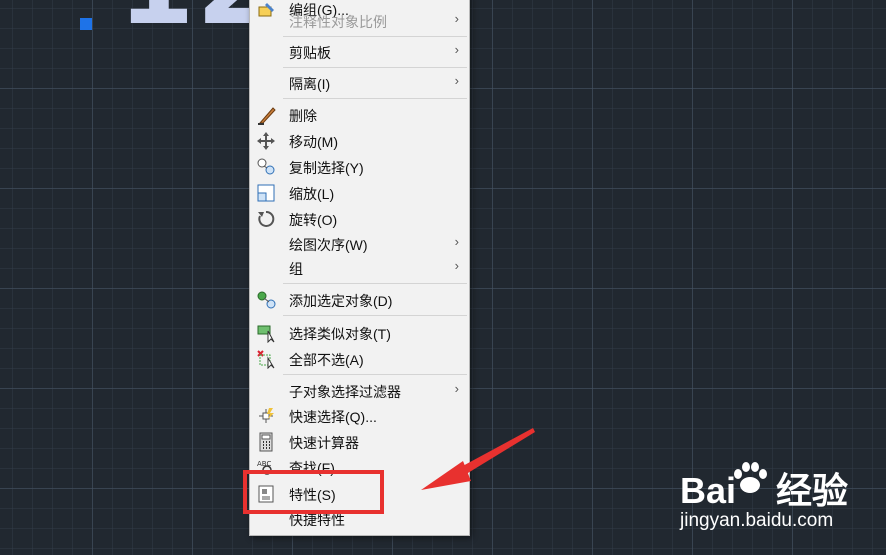  I want to click on move-icon, so click(266, 141).